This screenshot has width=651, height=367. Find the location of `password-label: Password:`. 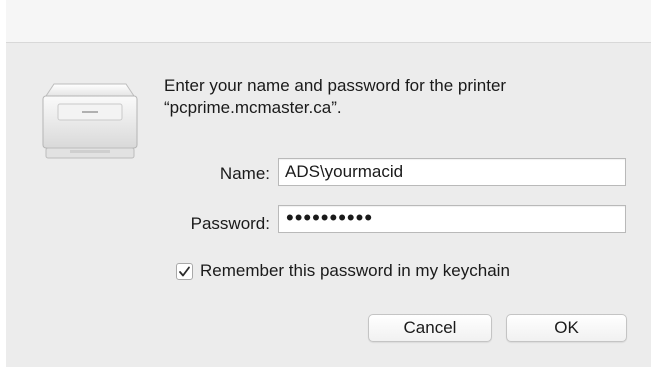

password-label: Password: is located at coordinates (230, 223).